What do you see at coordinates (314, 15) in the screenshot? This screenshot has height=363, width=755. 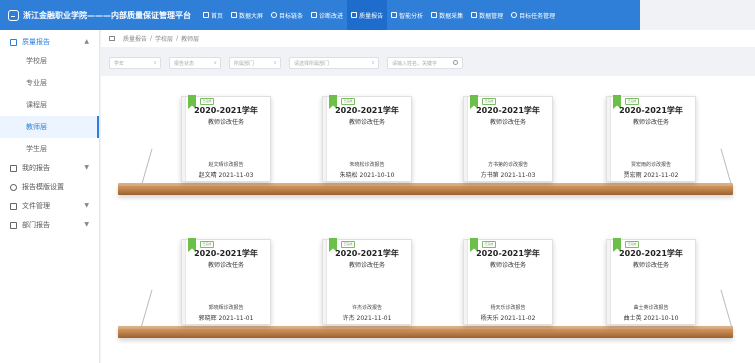 I see `clipboard-icon` at bounding box center [314, 15].